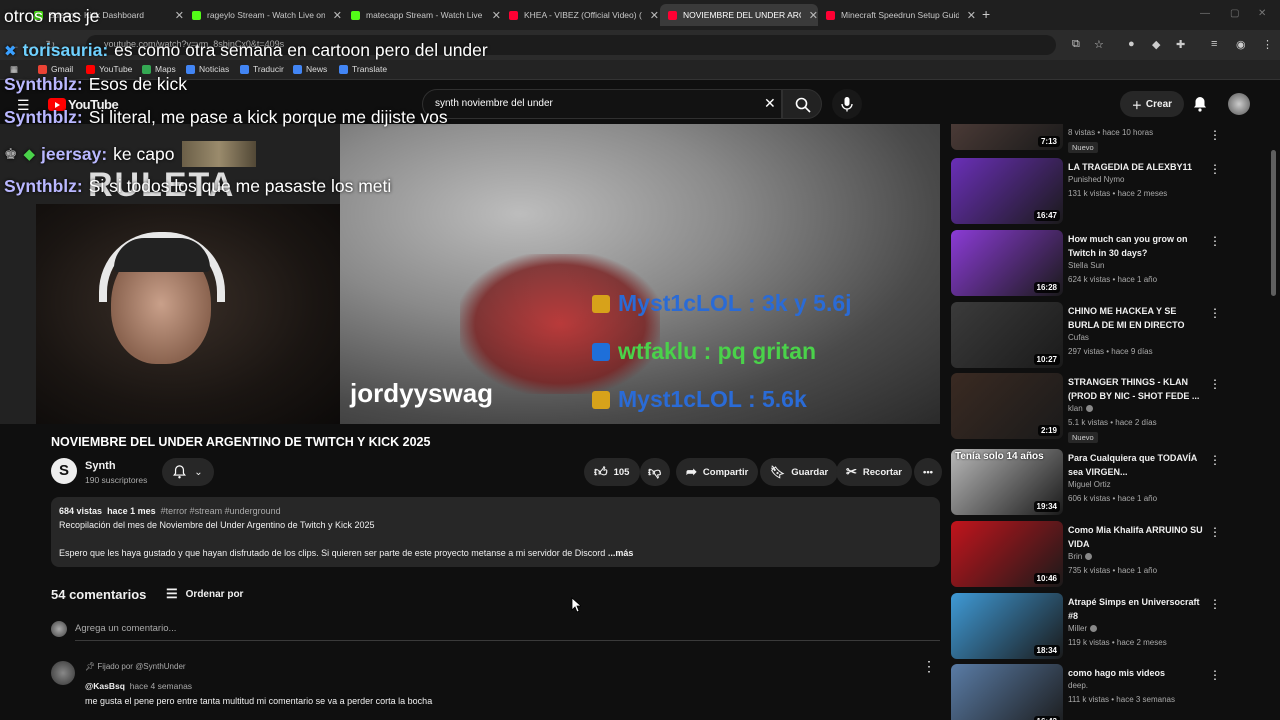  What do you see at coordinates (63, 673) in the screenshot?
I see `comment-author-avatar` at bounding box center [63, 673].